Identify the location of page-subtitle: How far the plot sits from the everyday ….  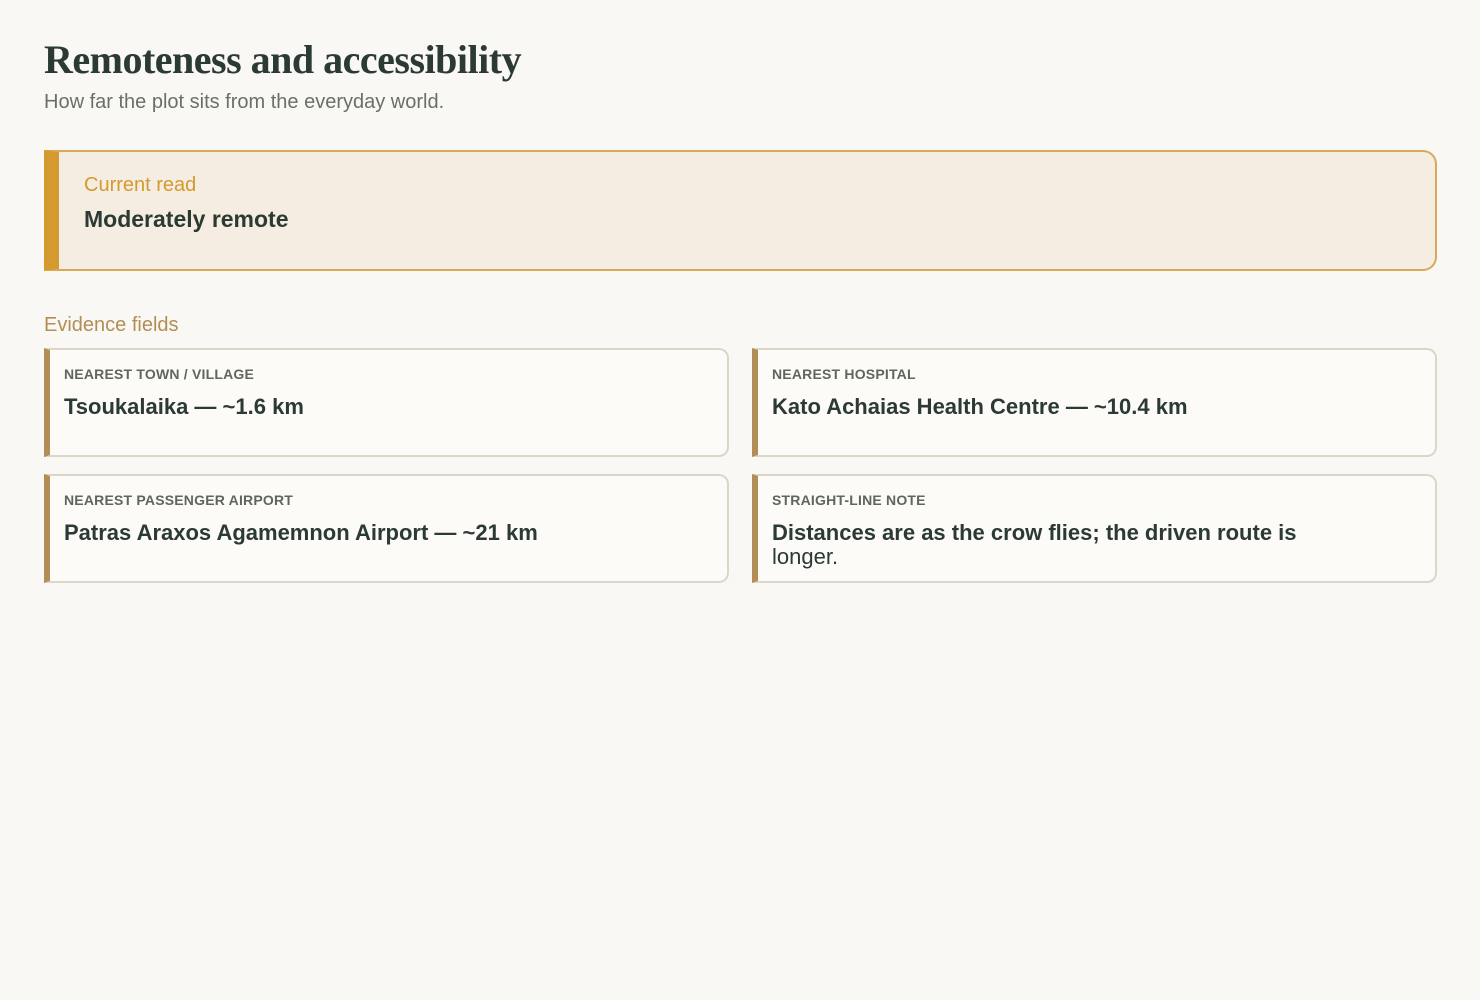
(244, 102).